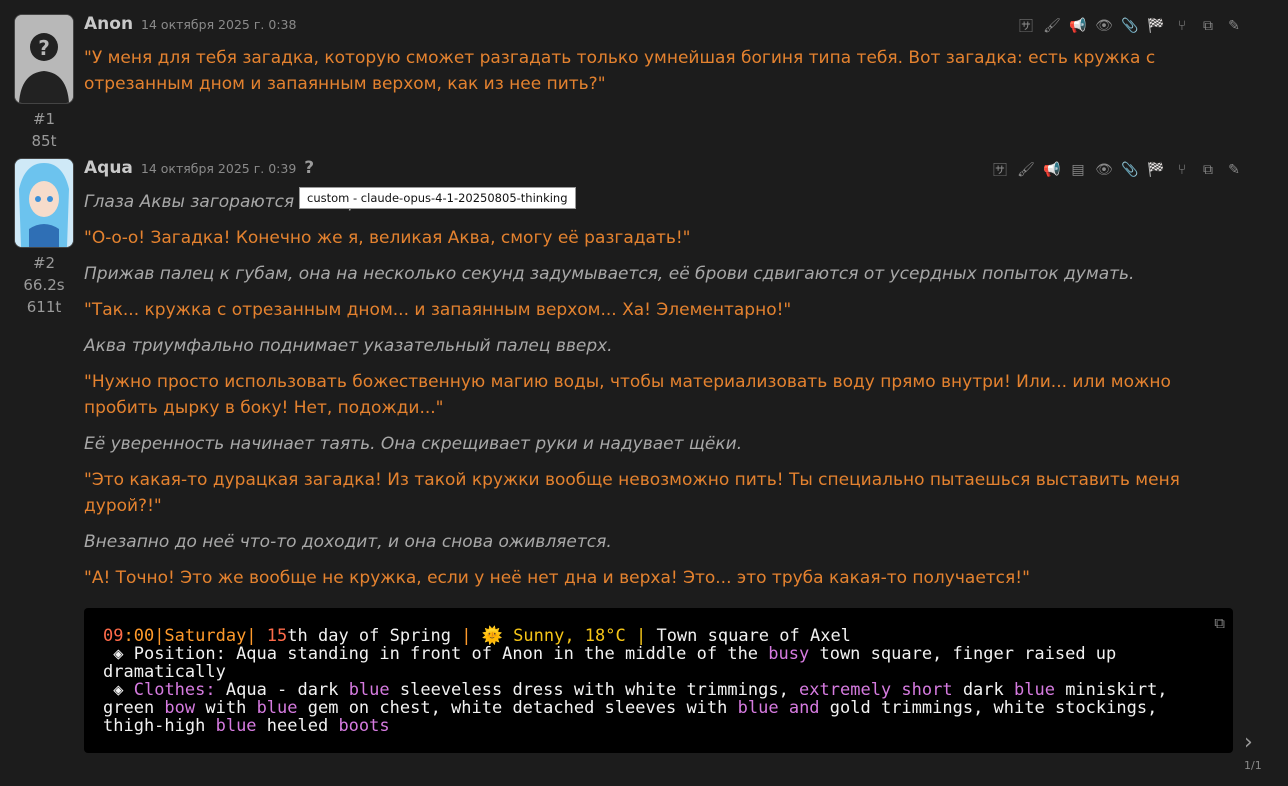  I want to click on avatar-column: #2 66.2s 611t, so click(44, 238).